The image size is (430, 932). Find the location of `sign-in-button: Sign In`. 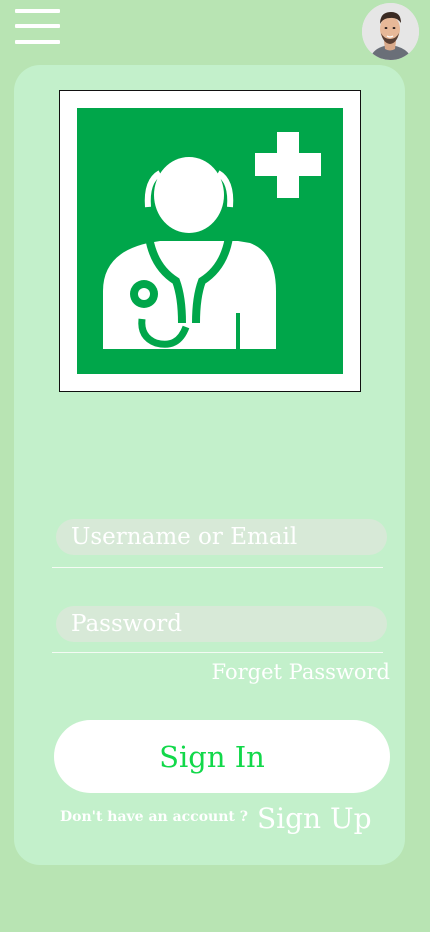

sign-in-button: Sign In is located at coordinates (222, 756).